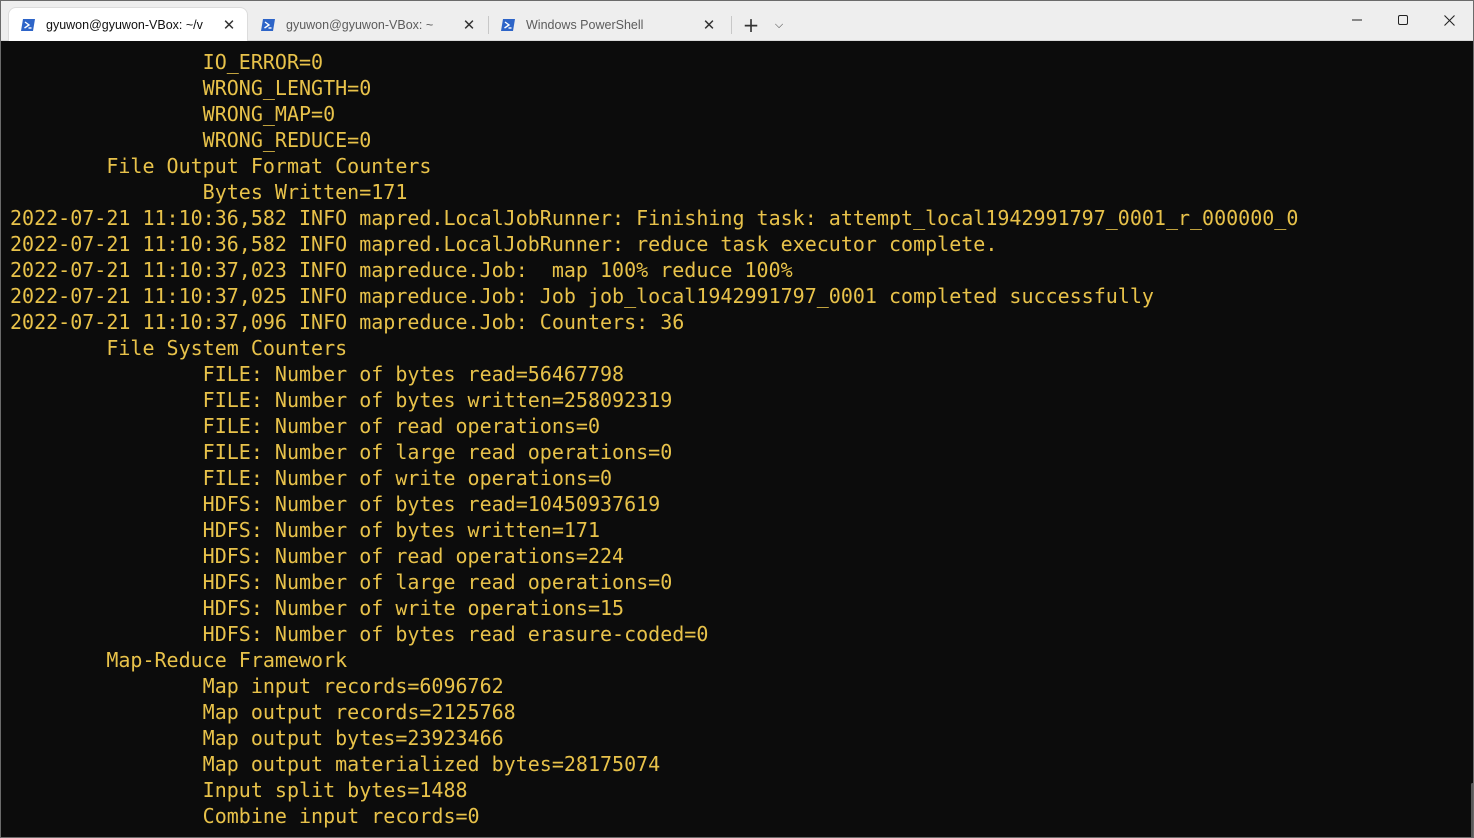  What do you see at coordinates (221, 166) in the screenshot?
I see `terminal-line: File Output Format Counters` at bounding box center [221, 166].